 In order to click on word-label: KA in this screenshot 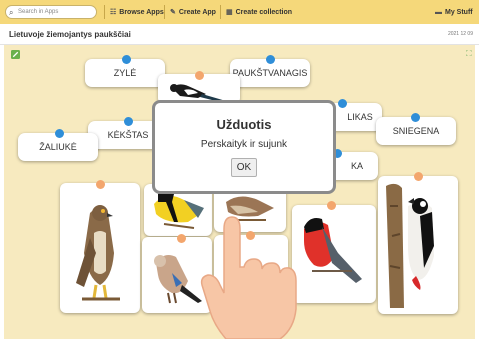, I will do `click(356, 166)`.